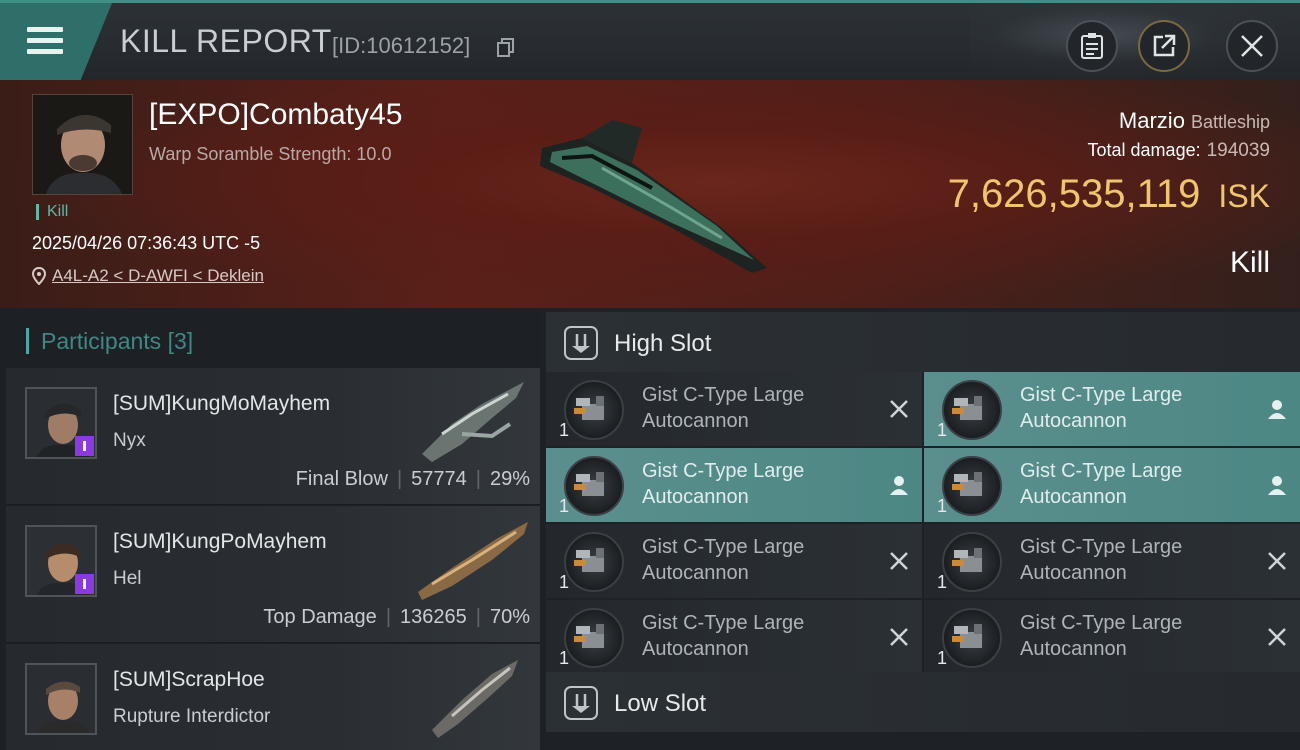 The image size is (1300, 750). Describe the element at coordinates (509, 479) in the screenshot. I see `damage-percent: 29%` at that location.